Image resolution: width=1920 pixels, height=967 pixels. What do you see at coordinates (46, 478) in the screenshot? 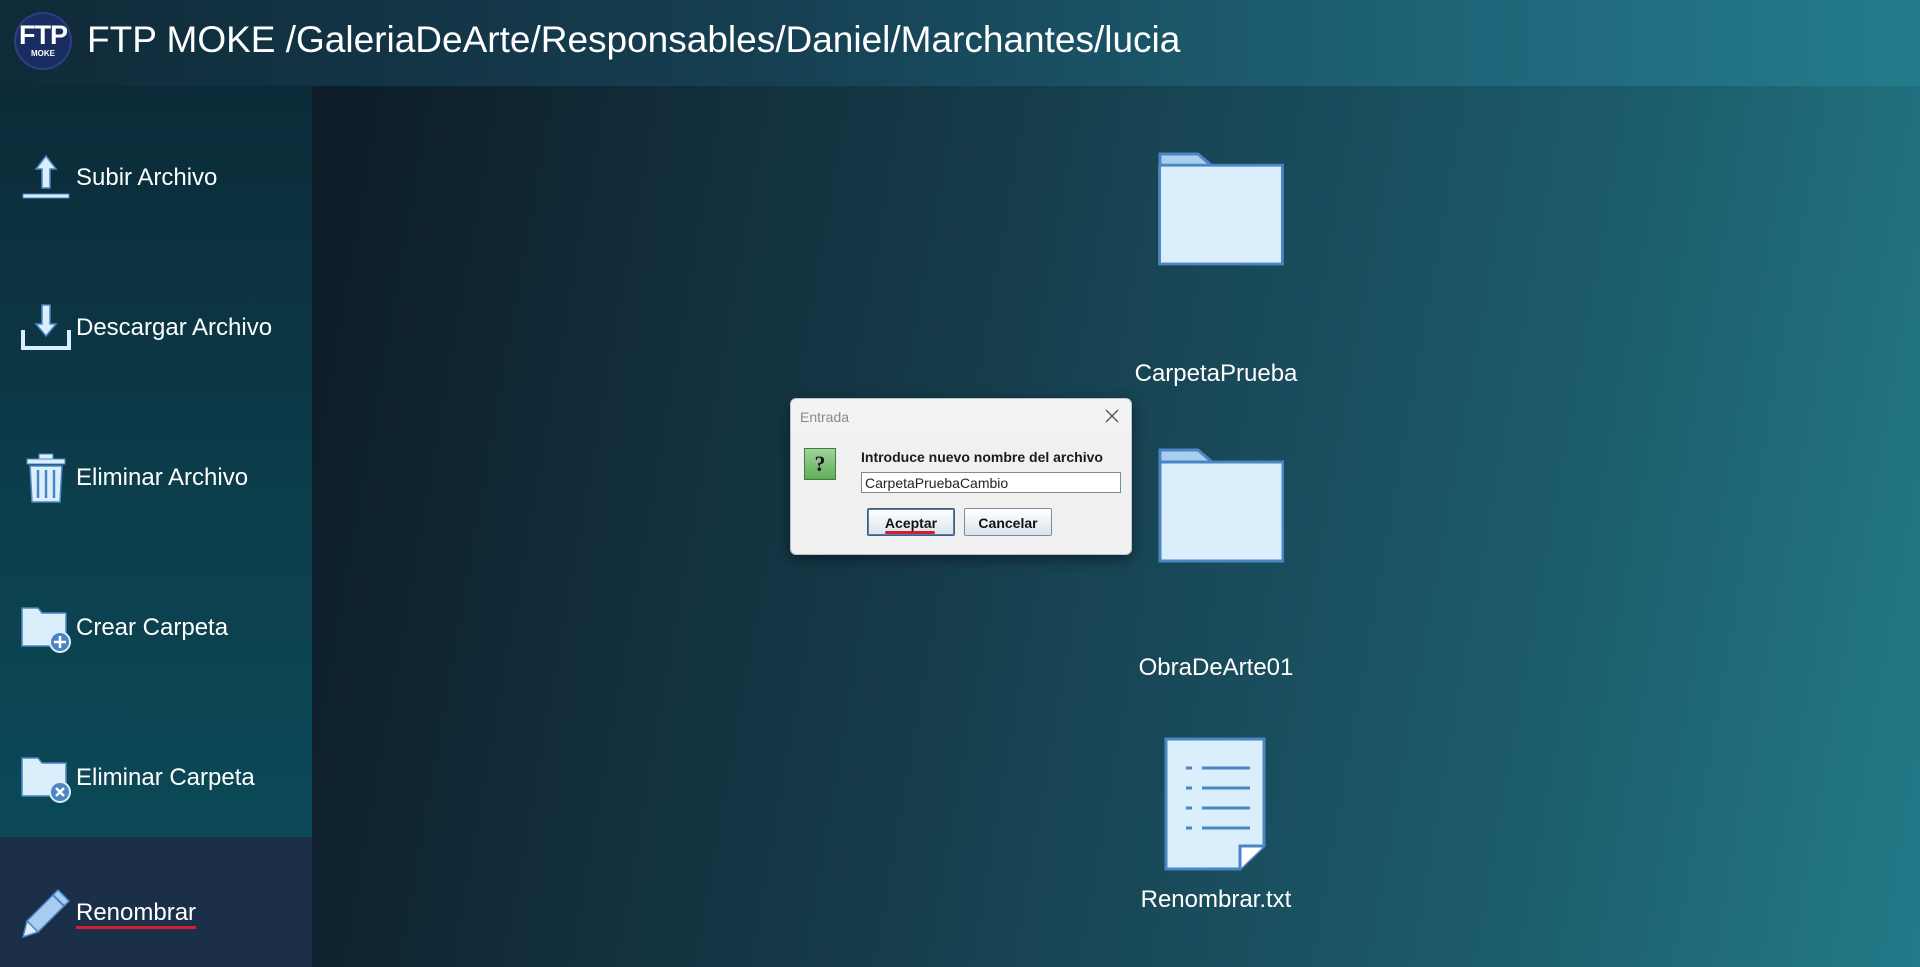
I see `trash-icon` at bounding box center [46, 478].